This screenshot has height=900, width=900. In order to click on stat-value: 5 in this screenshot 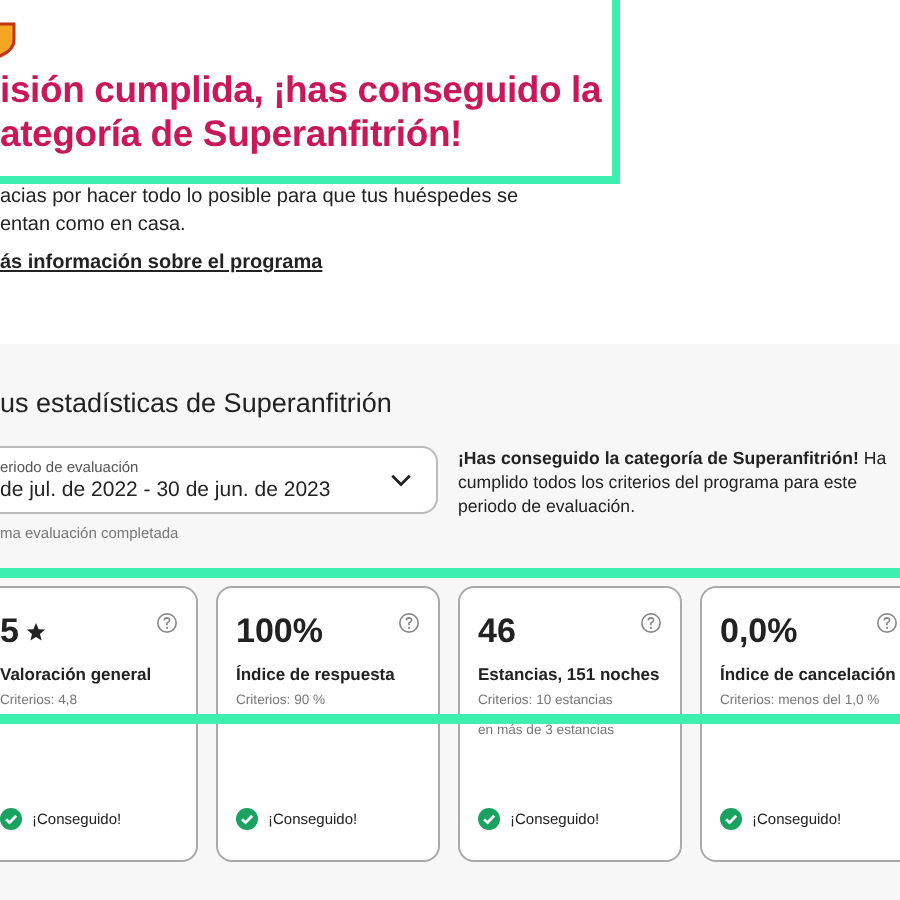, I will do `click(9, 632)`.